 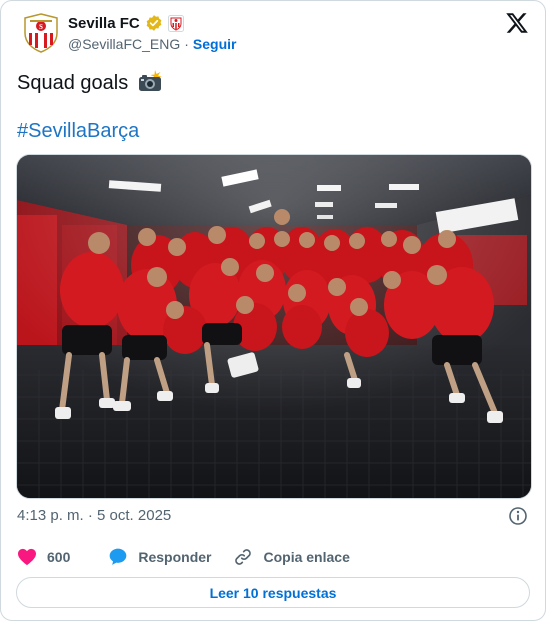 What do you see at coordinates (518, 516) in the screenshot?
I see `info-icon` at bounding box center [518, 516].